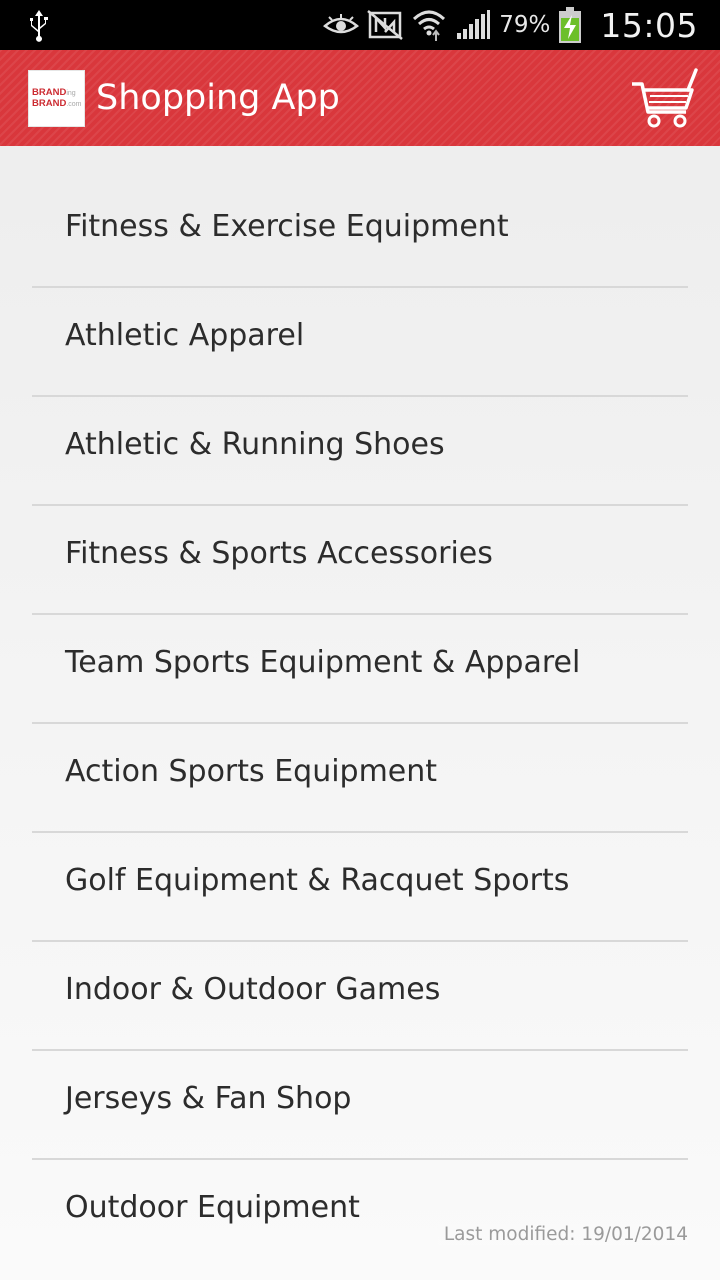 Image resolution: width=720 pixels, height=1280 pixels. I want to click on status-bar: 79% 15:05, so click(360, 25).